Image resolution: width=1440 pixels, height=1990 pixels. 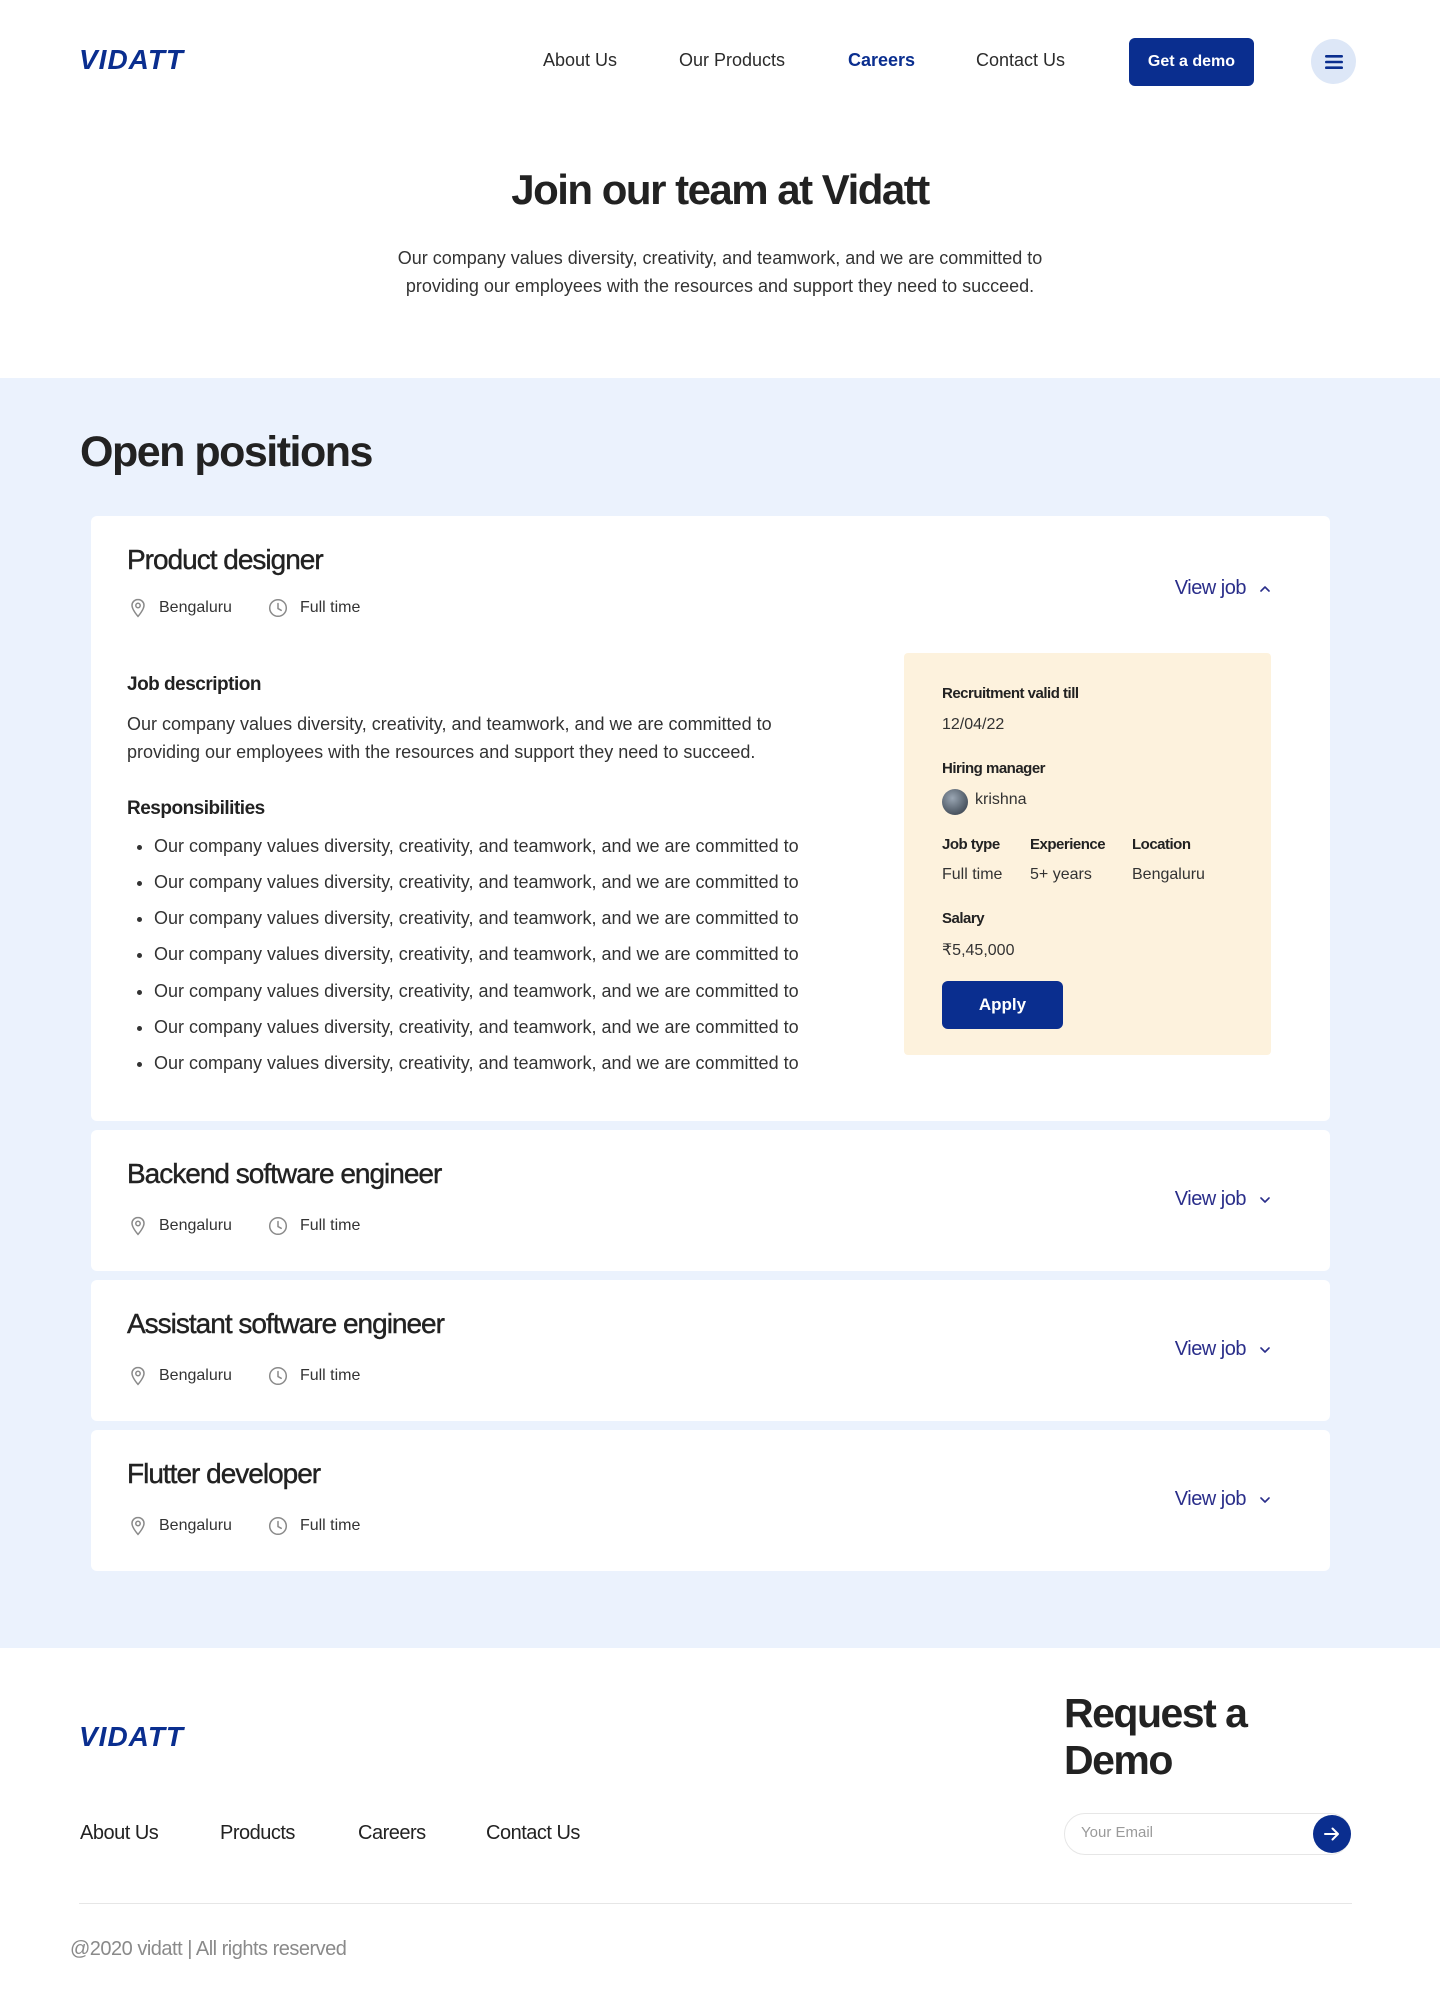 What do you see at coordinates (1161, 844) in the screenshot?
I see `location-label: Location` at bounding box center [1161, 844].